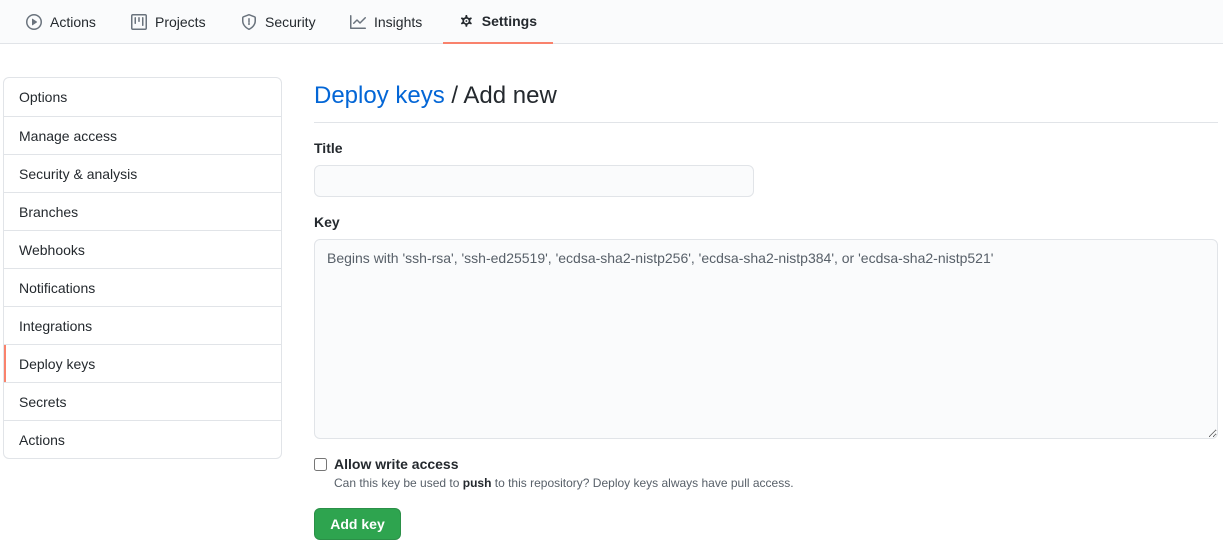  Describe the element at coordinates (509, 21) in the screenshot. I see `tab-label: Settings` at that location.